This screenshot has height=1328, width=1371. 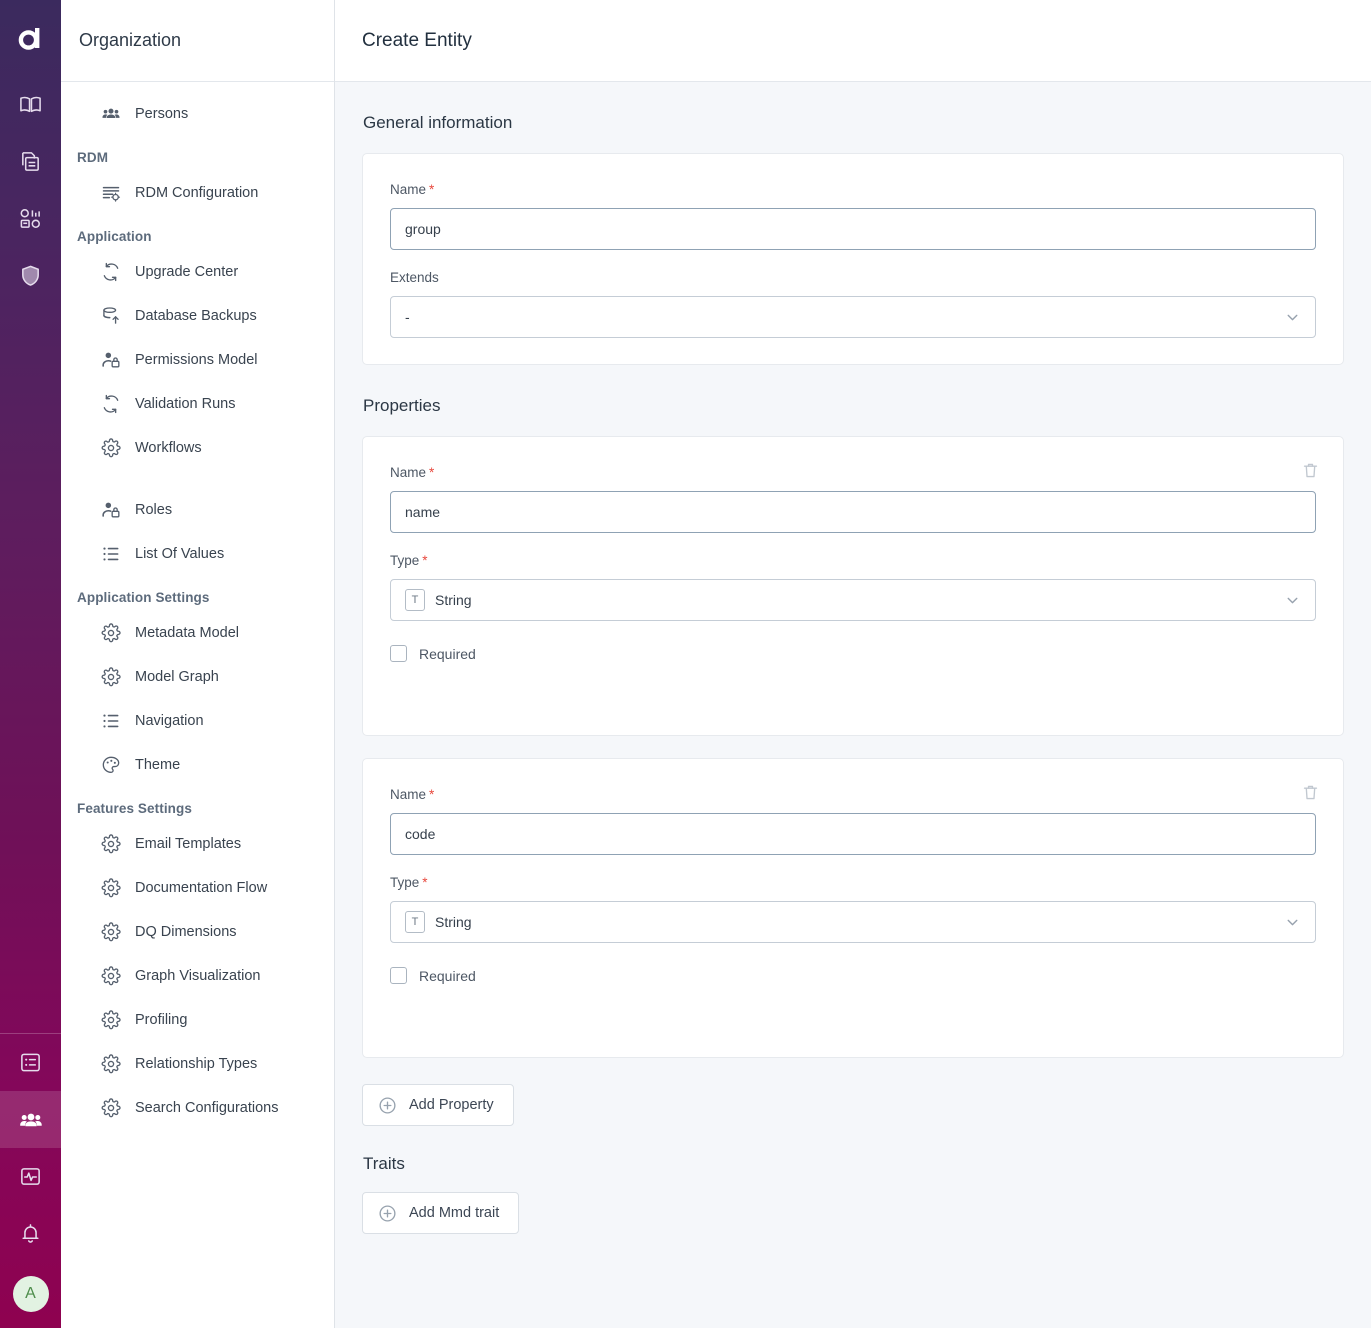 I want to click on general-information-card: Name* Extends -, so click(x=853, y=259).